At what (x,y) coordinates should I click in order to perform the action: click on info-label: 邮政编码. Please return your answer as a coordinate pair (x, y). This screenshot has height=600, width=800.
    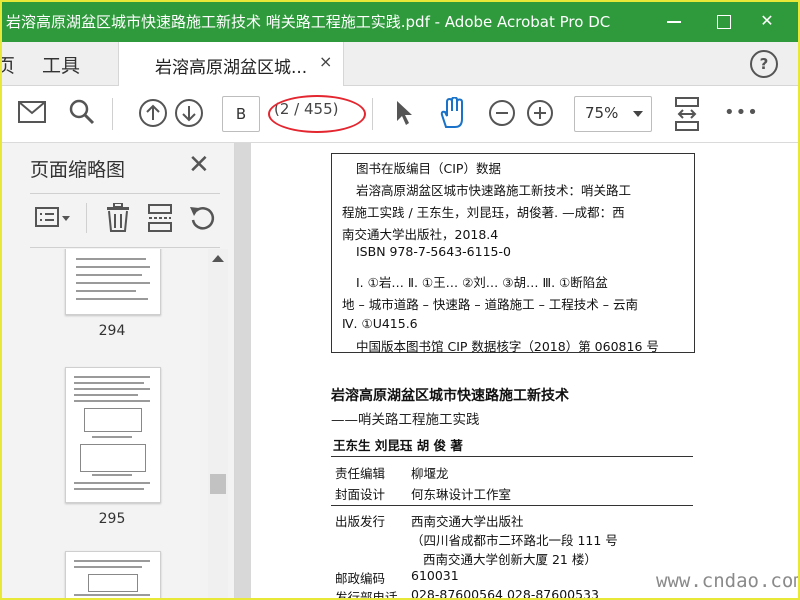
    Looking at the image, I should click on (360, 578).